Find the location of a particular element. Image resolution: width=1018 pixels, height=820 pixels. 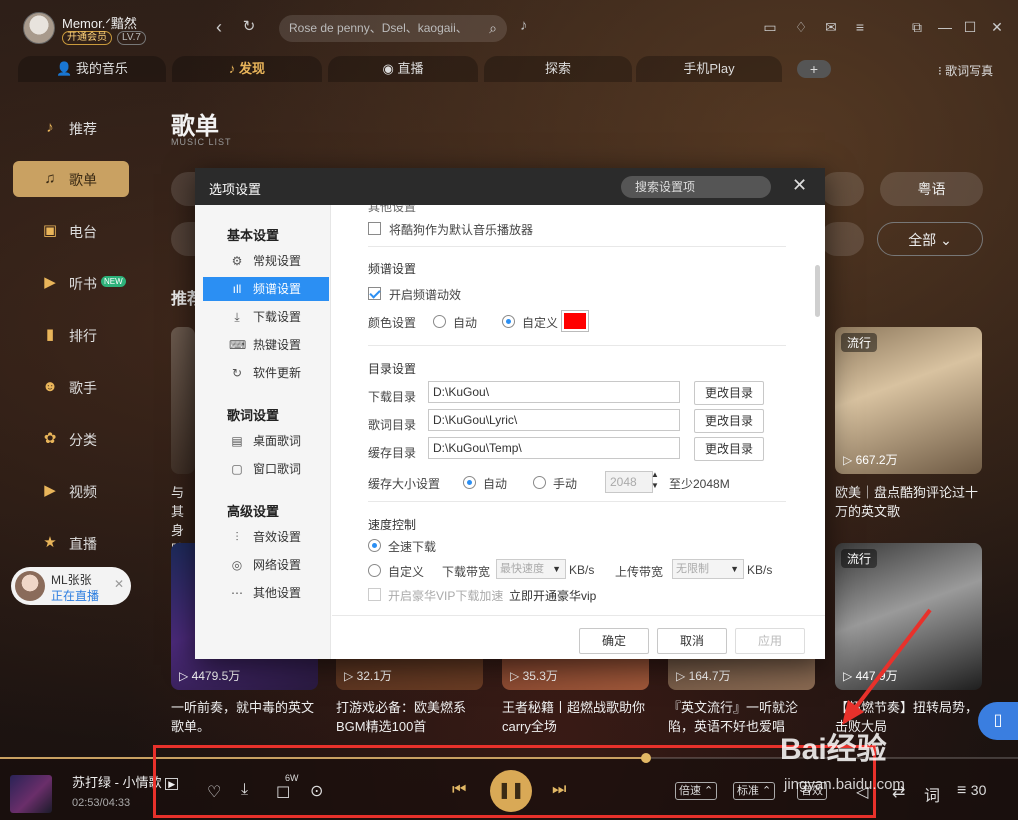

live-status: 正在直播 is located at coordinates (75, 596).